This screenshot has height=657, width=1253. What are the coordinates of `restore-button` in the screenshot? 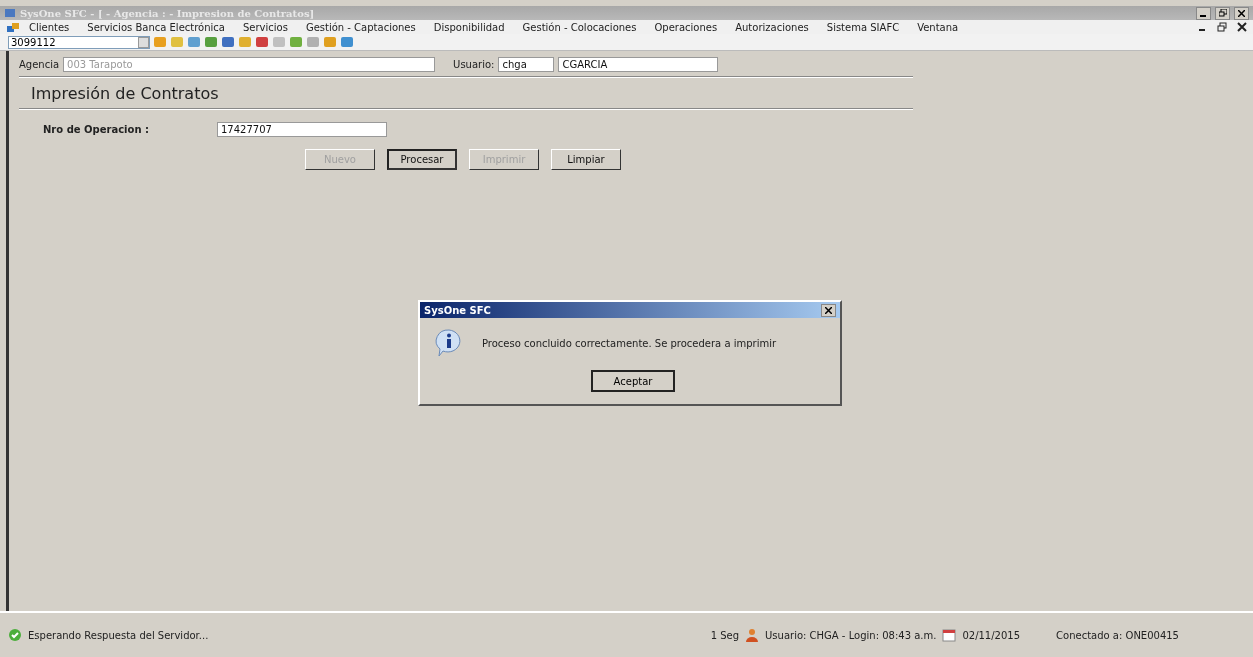 It's located at (1222, 13).